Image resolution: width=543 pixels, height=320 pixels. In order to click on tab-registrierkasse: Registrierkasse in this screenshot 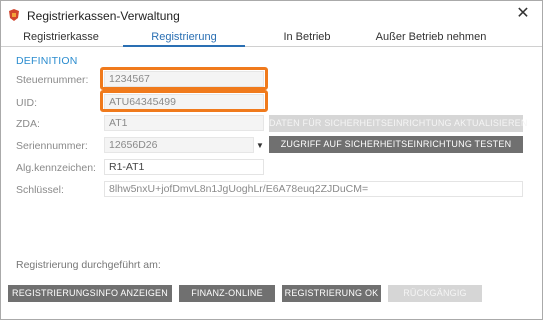, I will do `click(61, 38)`.